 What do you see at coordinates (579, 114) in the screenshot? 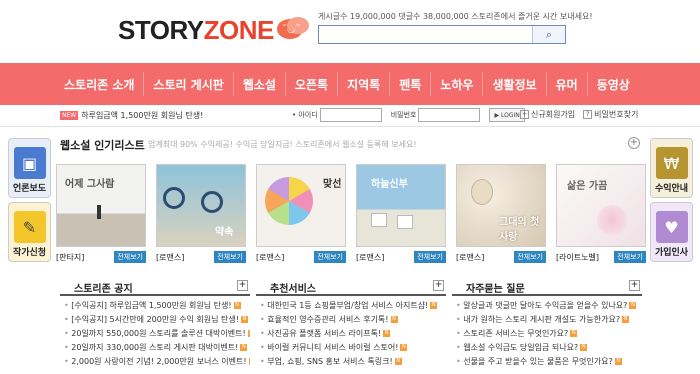
I see `account-links: + 신규회원가입 ? 비밀번호찾기` at bounding box center [579, 114].